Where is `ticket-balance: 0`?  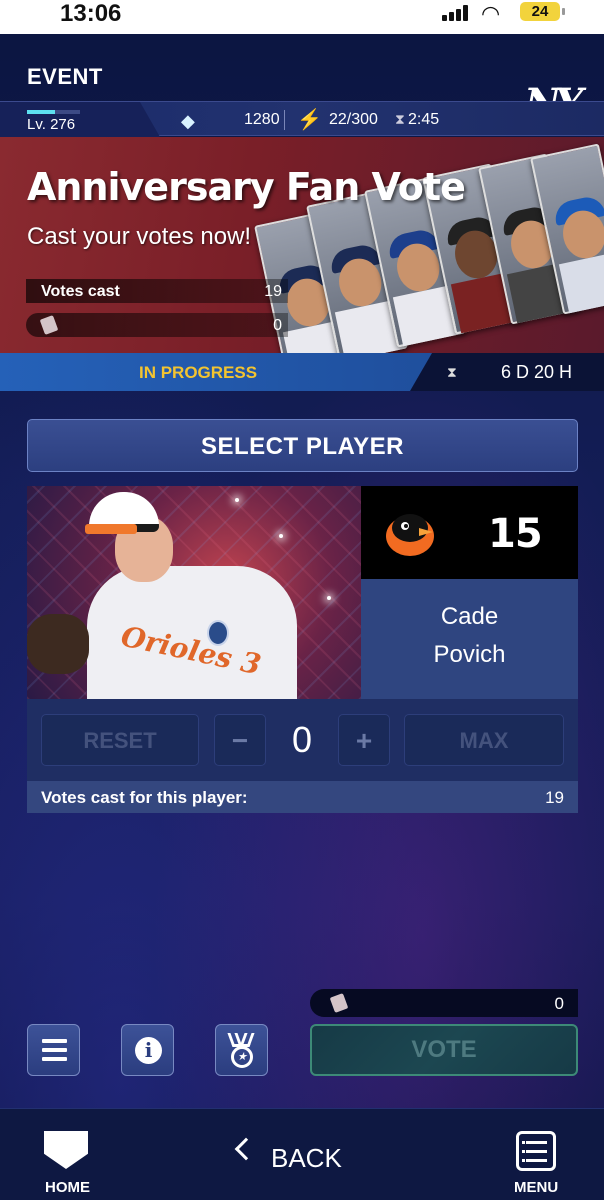 ticket-balance: 0 is located at coordinates (444, 1003).